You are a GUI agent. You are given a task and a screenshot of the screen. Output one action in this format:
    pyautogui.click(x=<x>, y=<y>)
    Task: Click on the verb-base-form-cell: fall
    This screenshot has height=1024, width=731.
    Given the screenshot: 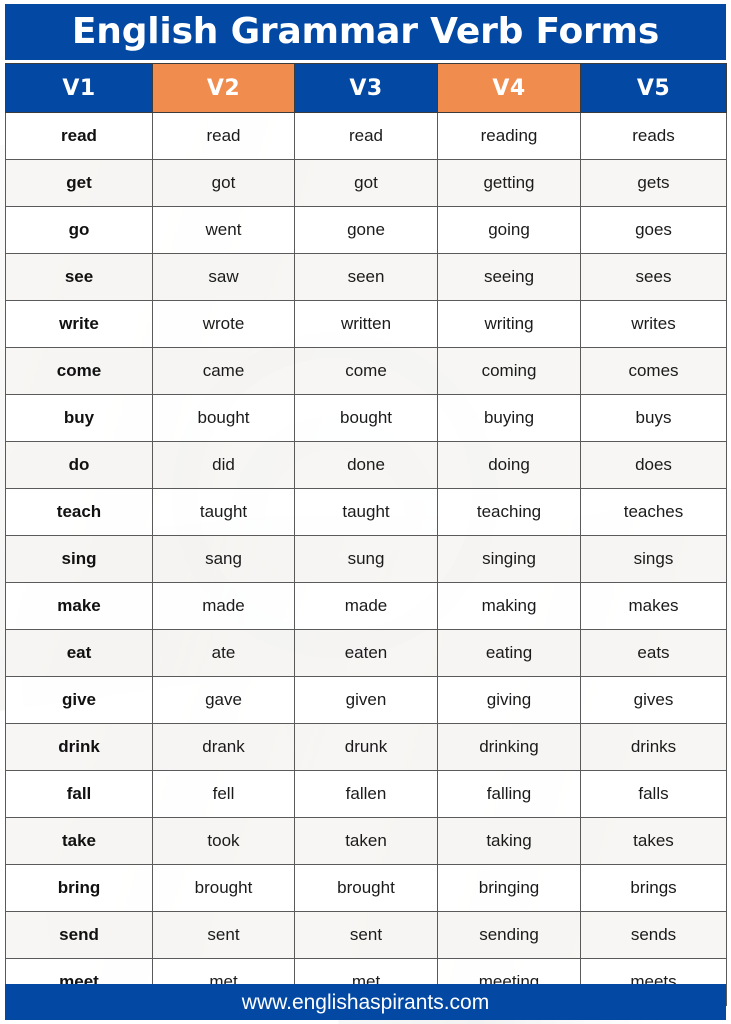 What is the action you would take?
    pyautogui.click(x=79, y=794)
    